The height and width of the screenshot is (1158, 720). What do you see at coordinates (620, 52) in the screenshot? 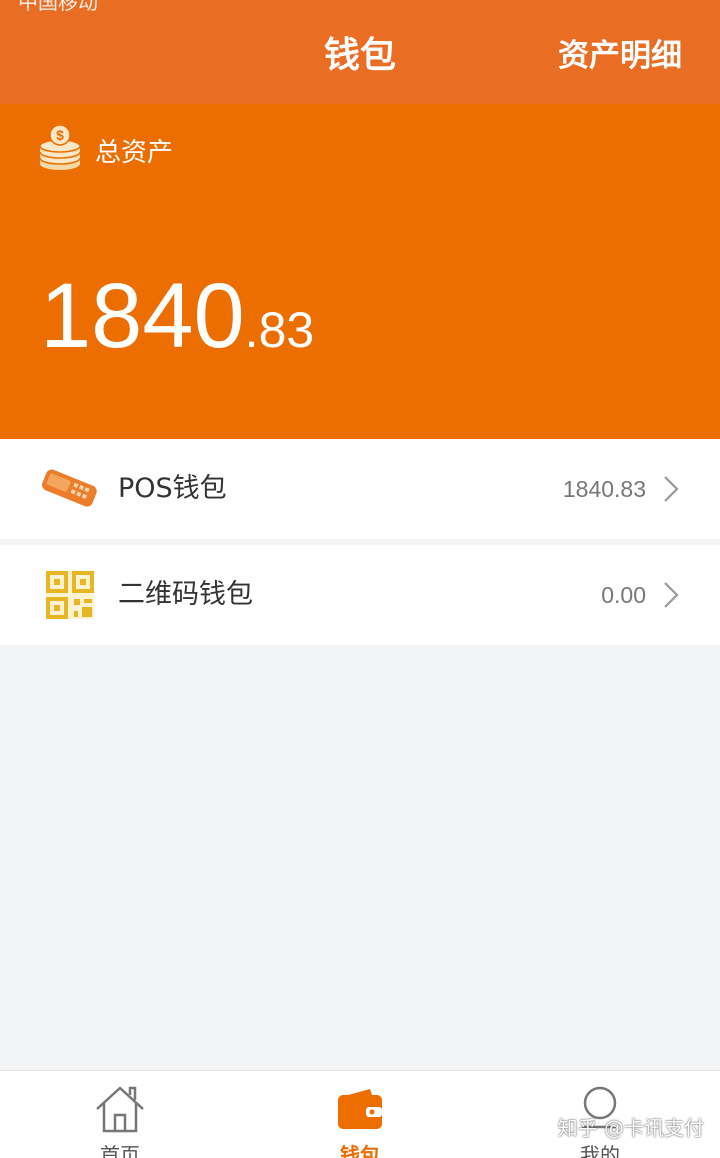
I see `asset-details-button: 资产明细` at bounding box center [620, 52].